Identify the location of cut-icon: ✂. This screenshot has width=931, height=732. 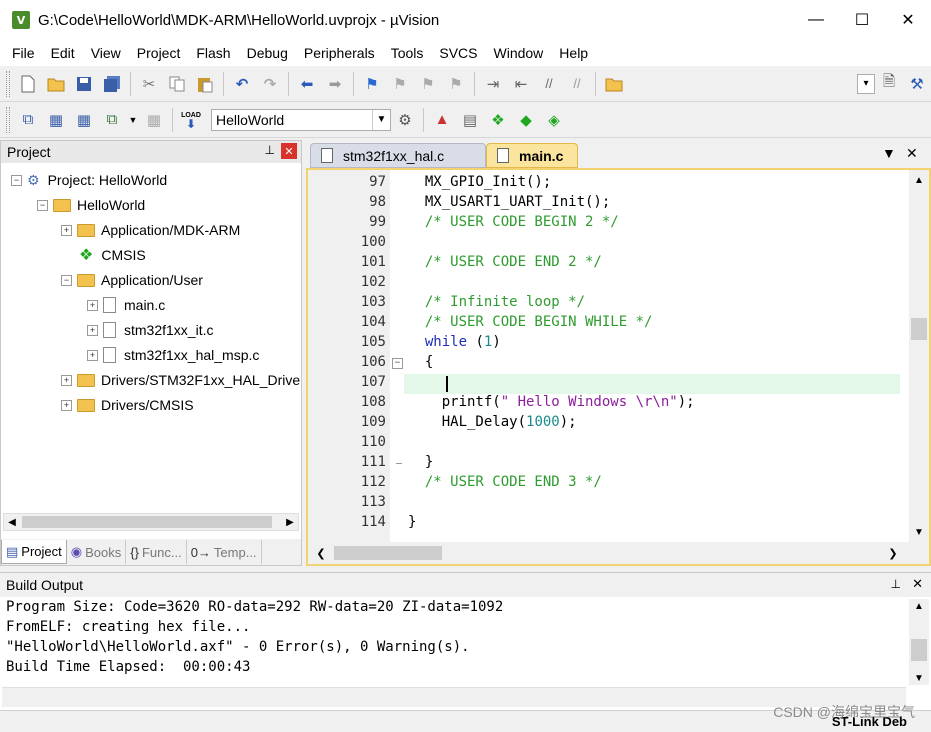
(149, 84).